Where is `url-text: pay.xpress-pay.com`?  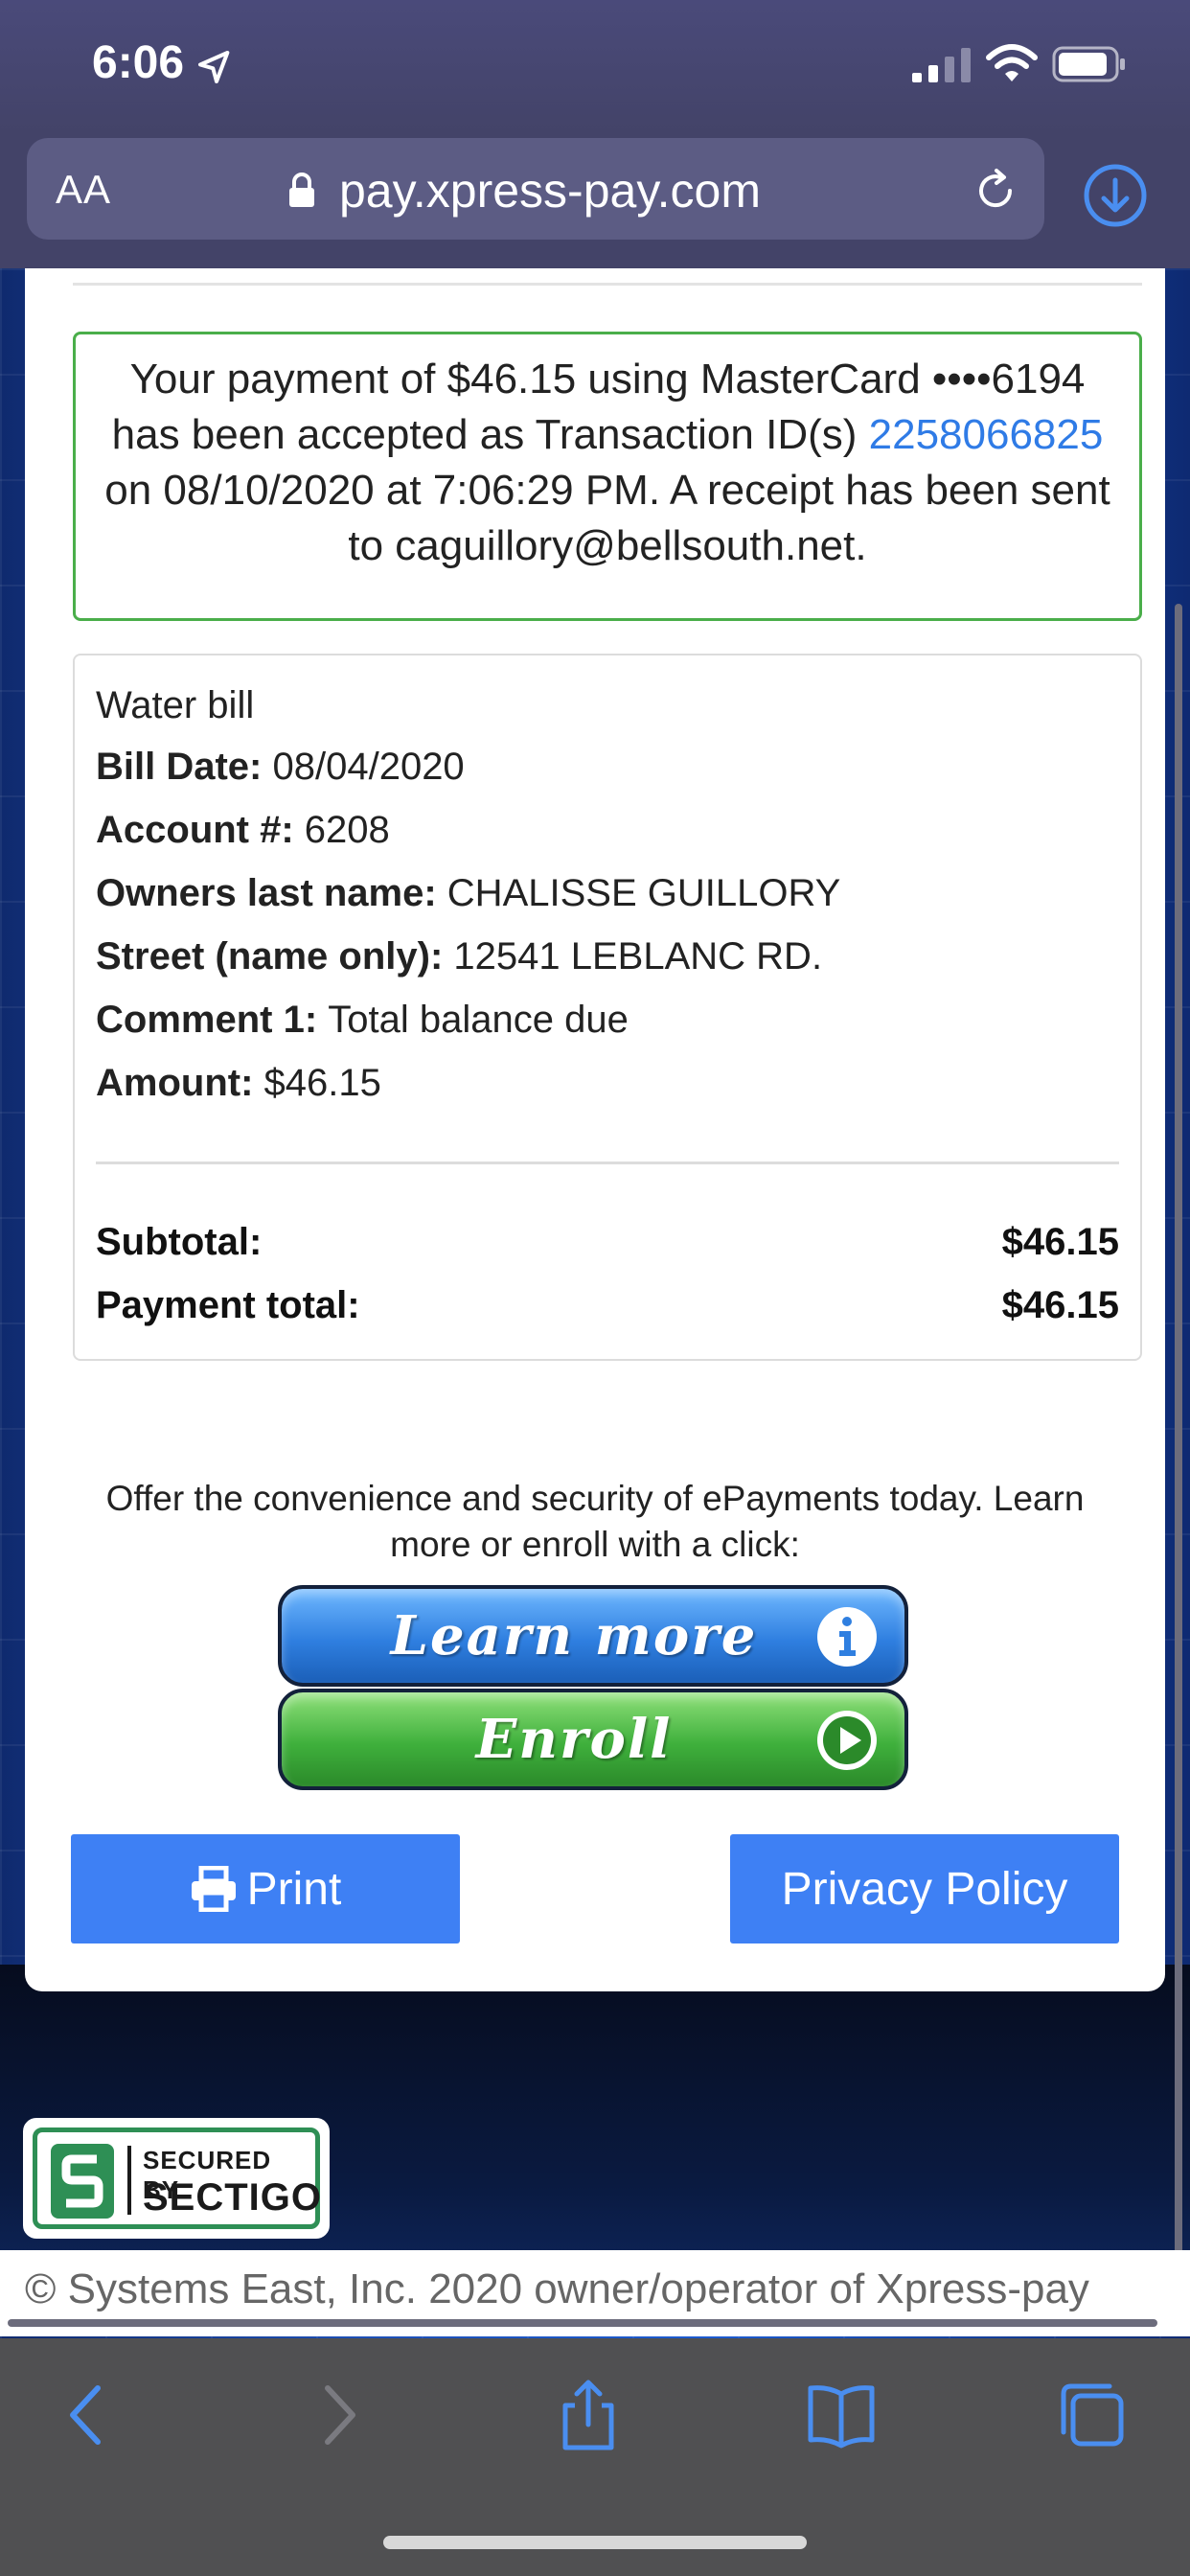
url-text: pay.xpress-pay.com is located at coordinates (550, 190).